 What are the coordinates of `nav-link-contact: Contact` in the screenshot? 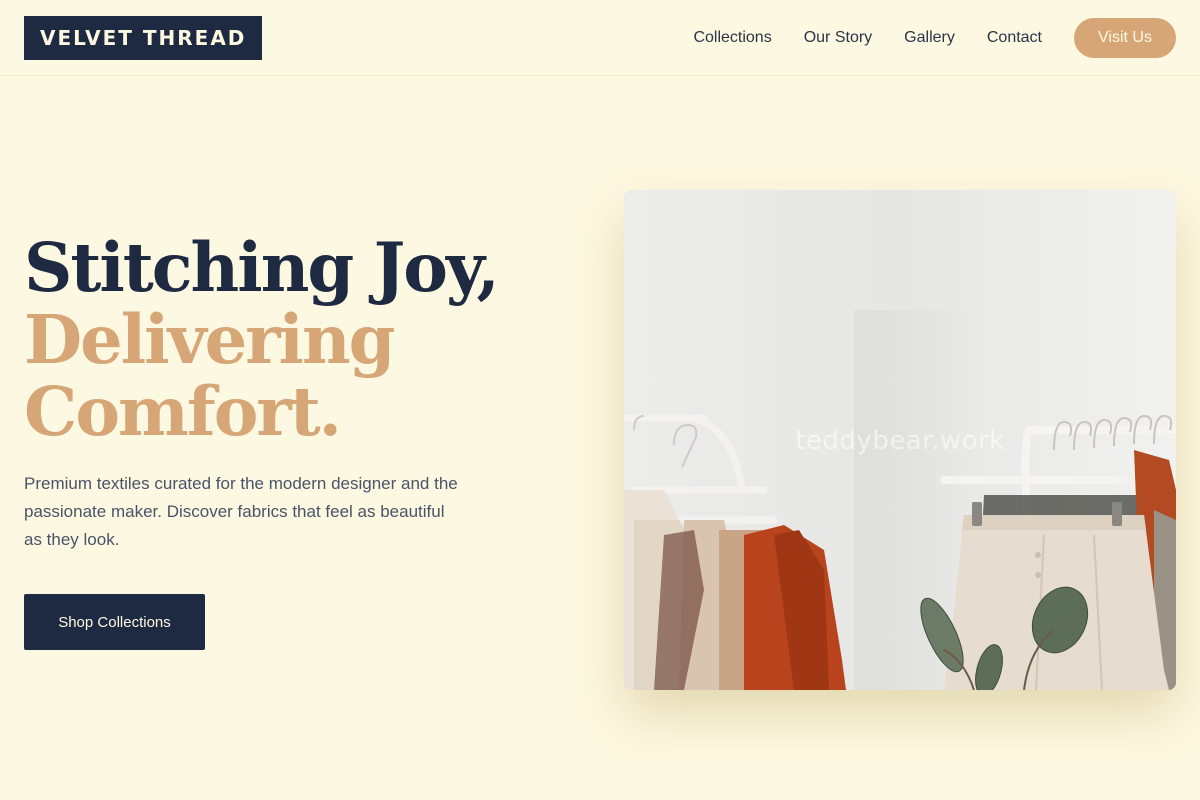 It's located at (1014, 38).